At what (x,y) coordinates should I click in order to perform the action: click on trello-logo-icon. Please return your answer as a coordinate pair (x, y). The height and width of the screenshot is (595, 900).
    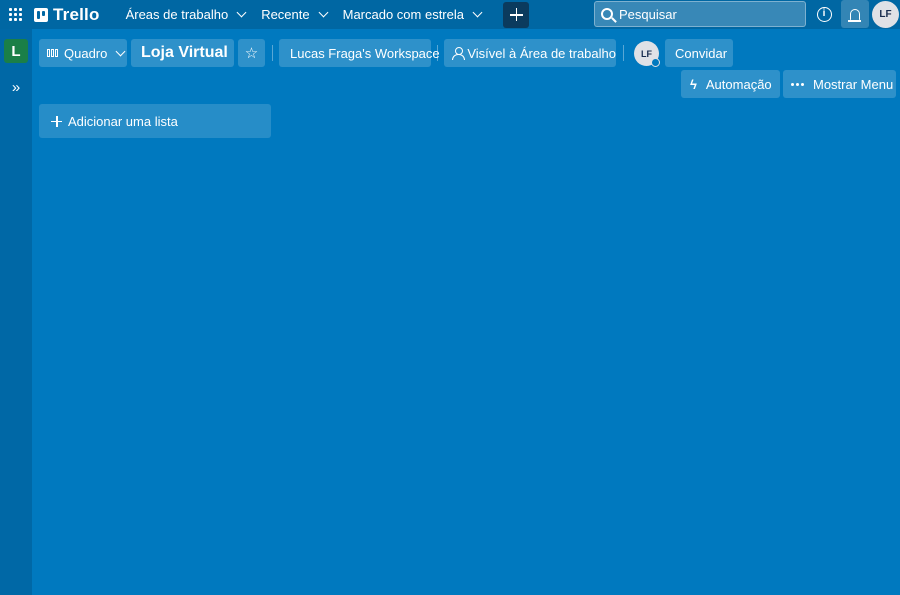
    Looking at the image, I should click on (41, 14).